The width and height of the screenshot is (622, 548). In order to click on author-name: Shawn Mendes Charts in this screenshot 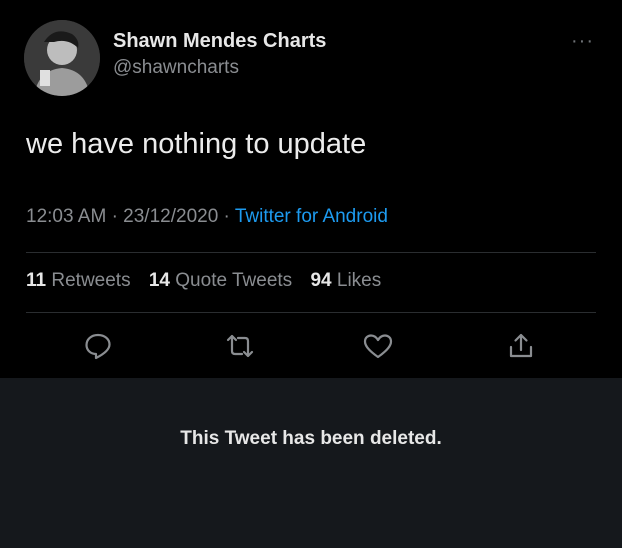, I will do `click(219, 41)`.